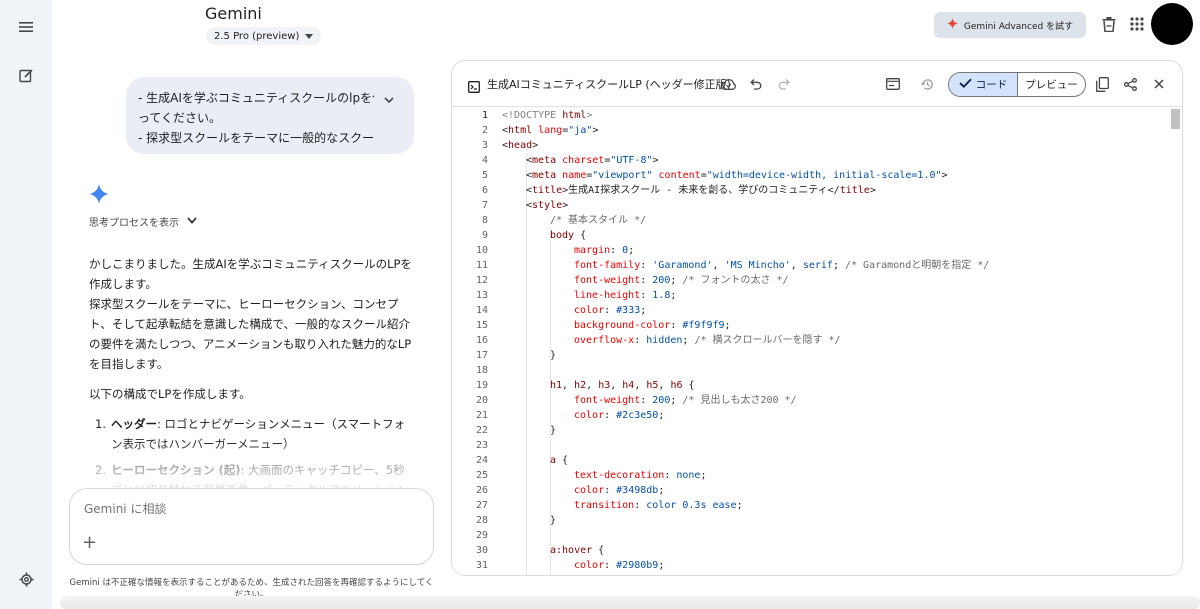 This screenshot has width=1200, height=609. I want to click on tab-code: コード, so click(983, 84).